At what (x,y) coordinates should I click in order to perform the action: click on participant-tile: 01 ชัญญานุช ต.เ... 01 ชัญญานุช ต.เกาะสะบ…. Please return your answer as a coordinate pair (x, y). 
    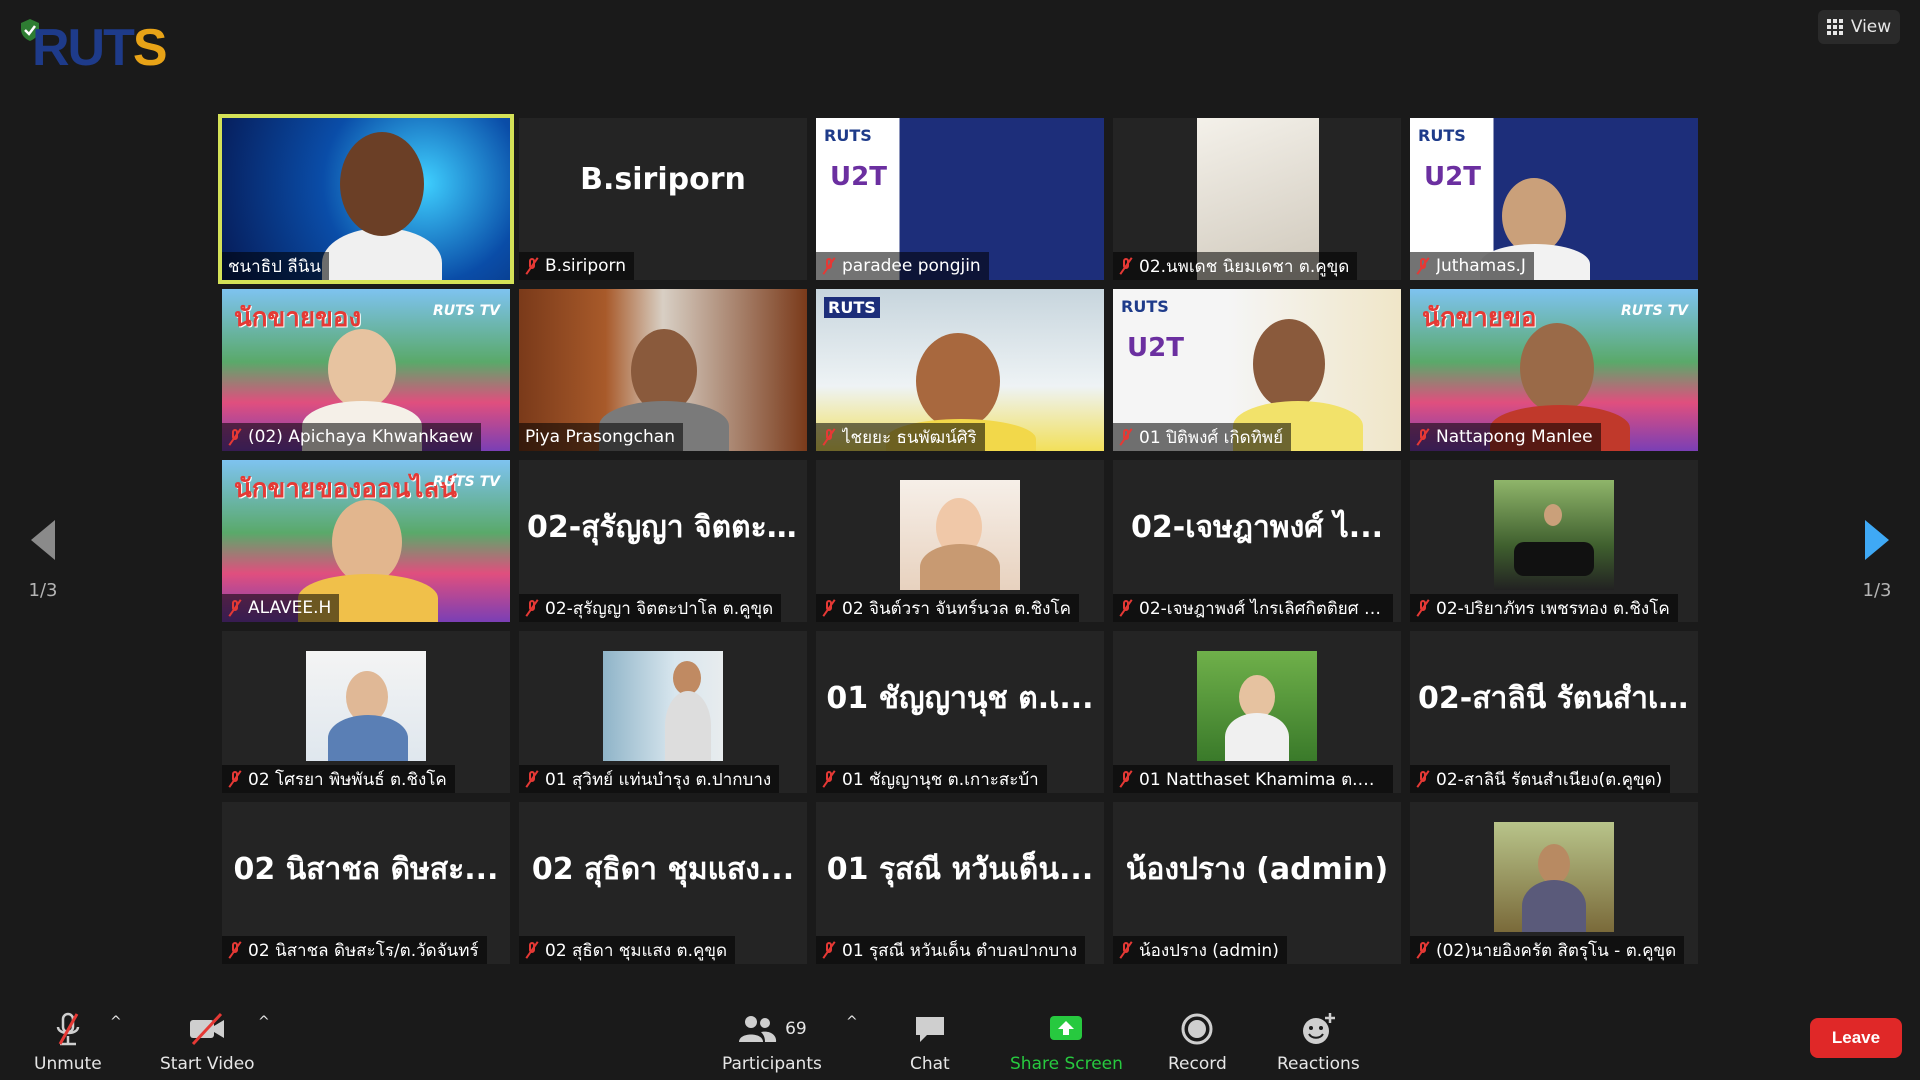
    Looking at the image, I should click on (960, 712).